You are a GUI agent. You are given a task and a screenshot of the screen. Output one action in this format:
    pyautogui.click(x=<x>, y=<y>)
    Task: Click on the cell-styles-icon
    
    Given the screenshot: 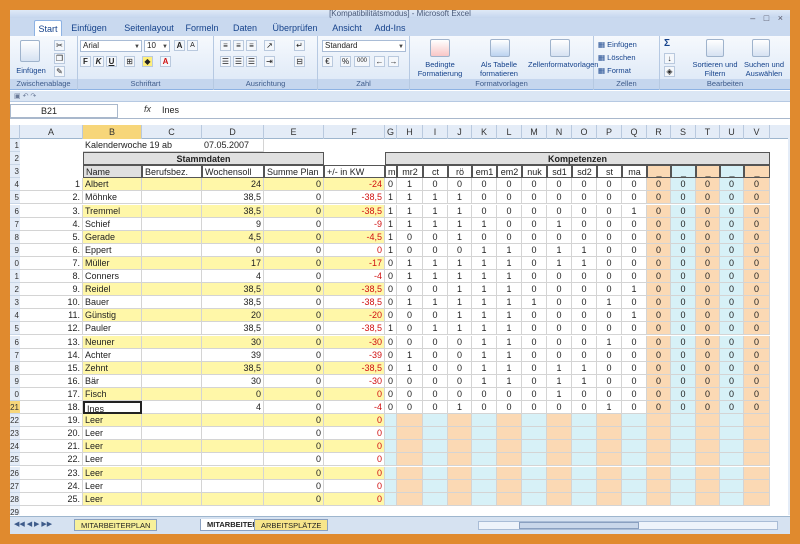 What is the action you would take?
    pyautogui.click(x=560, y=48)
    